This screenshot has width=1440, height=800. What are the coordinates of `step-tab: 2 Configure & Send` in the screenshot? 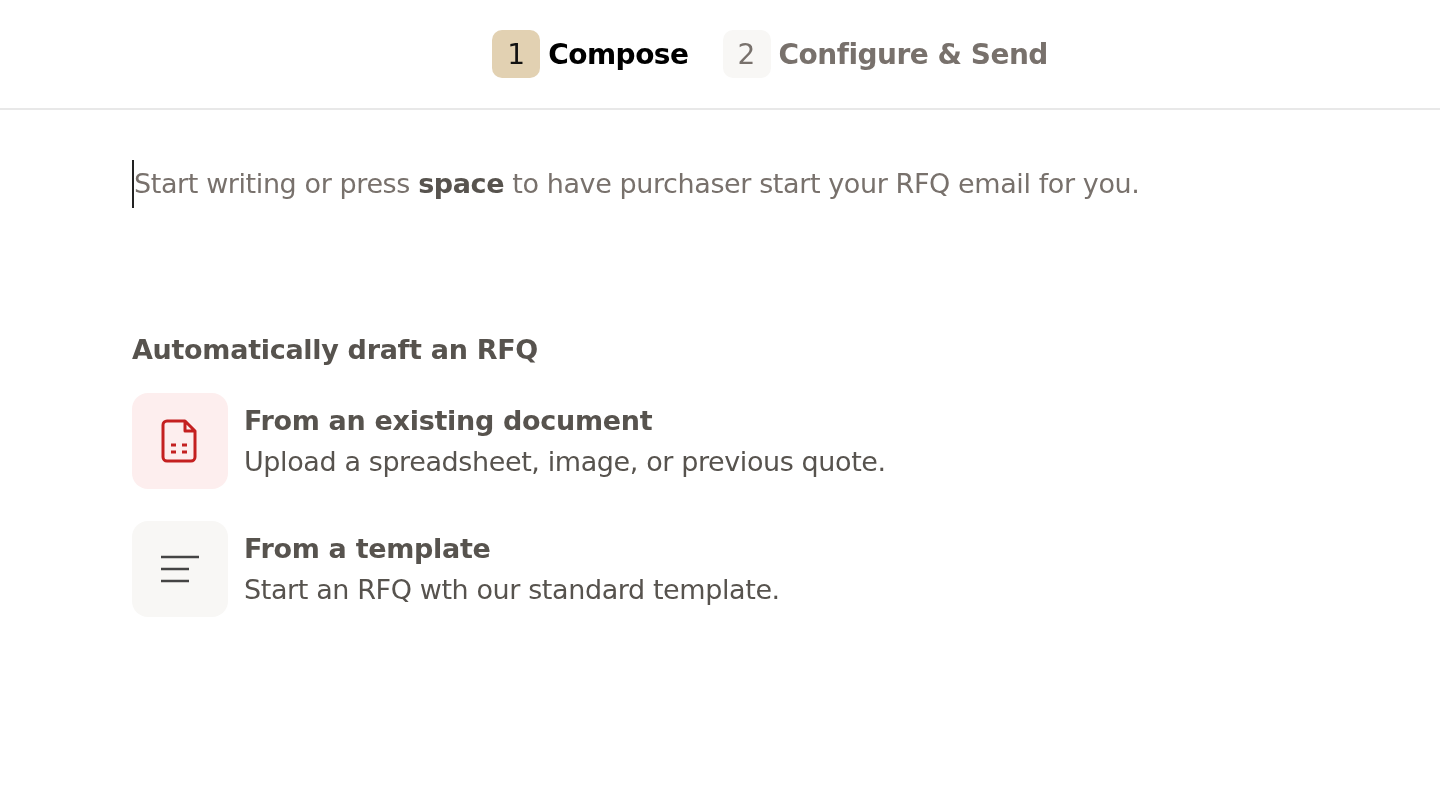 It's located at (885, 54).